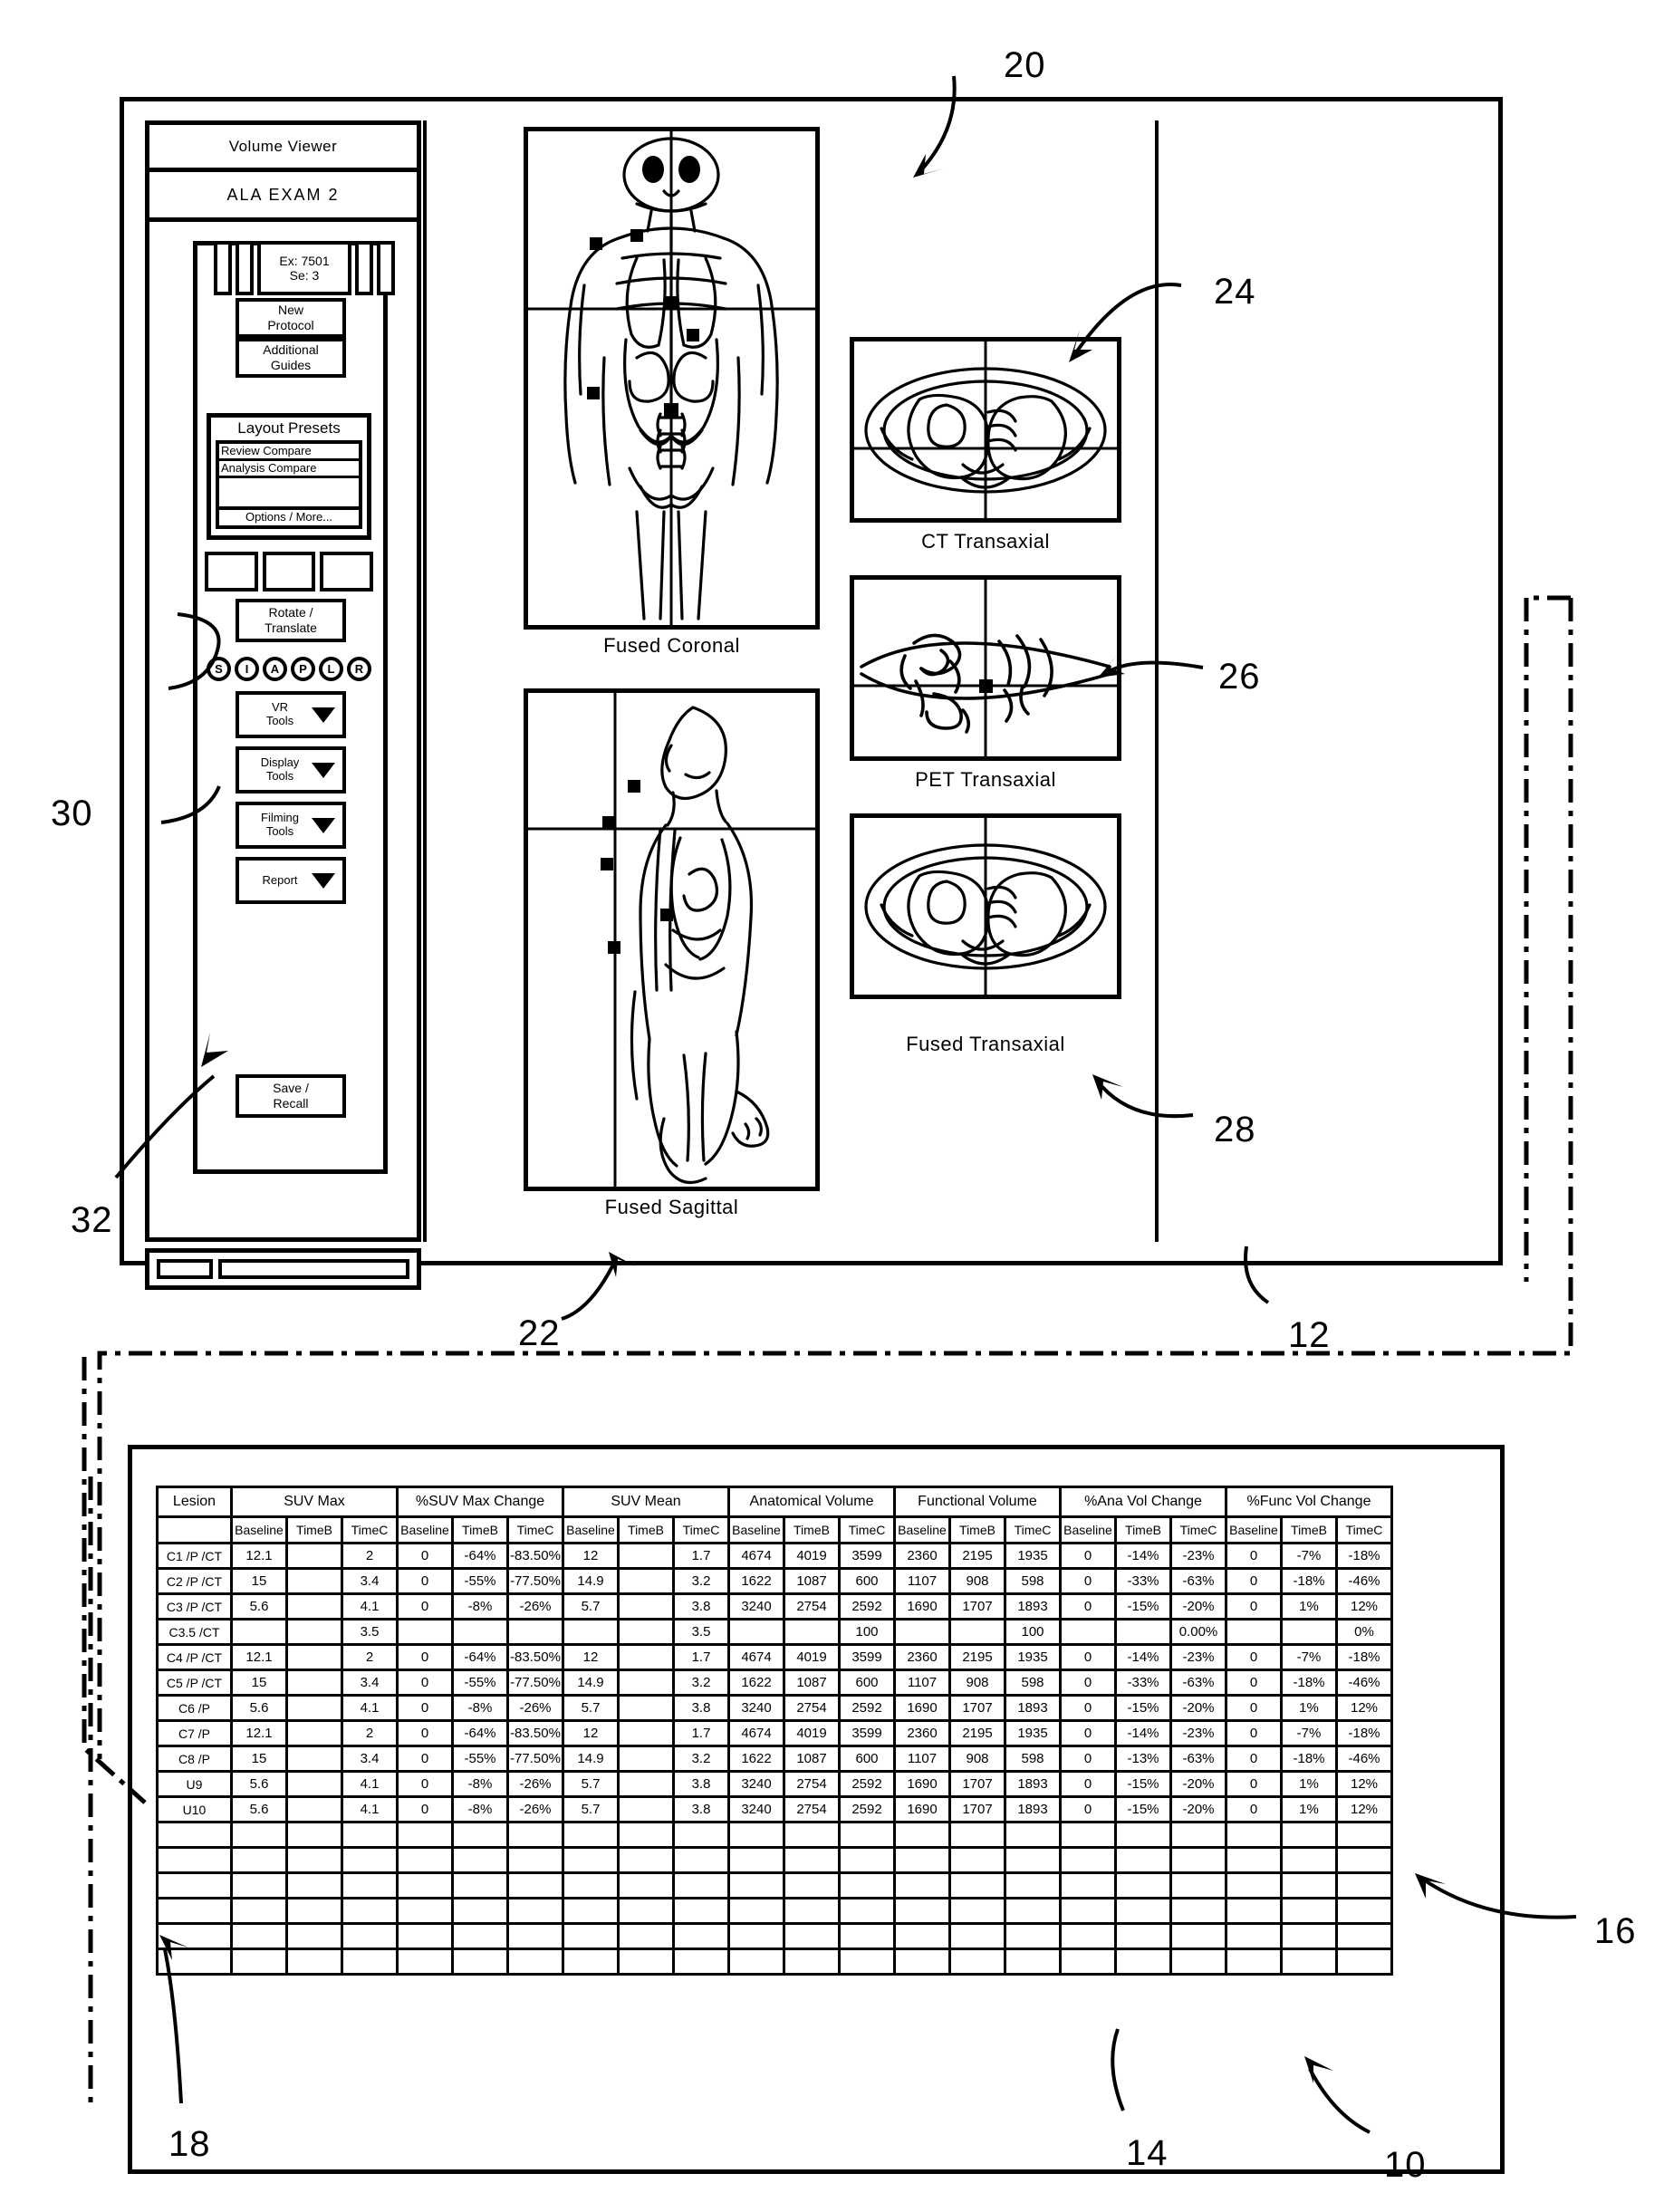 Image resolution: width=1664 pixels, height=2212 pixels. I want to click on table-cell: 4019, so click(812, 1657).